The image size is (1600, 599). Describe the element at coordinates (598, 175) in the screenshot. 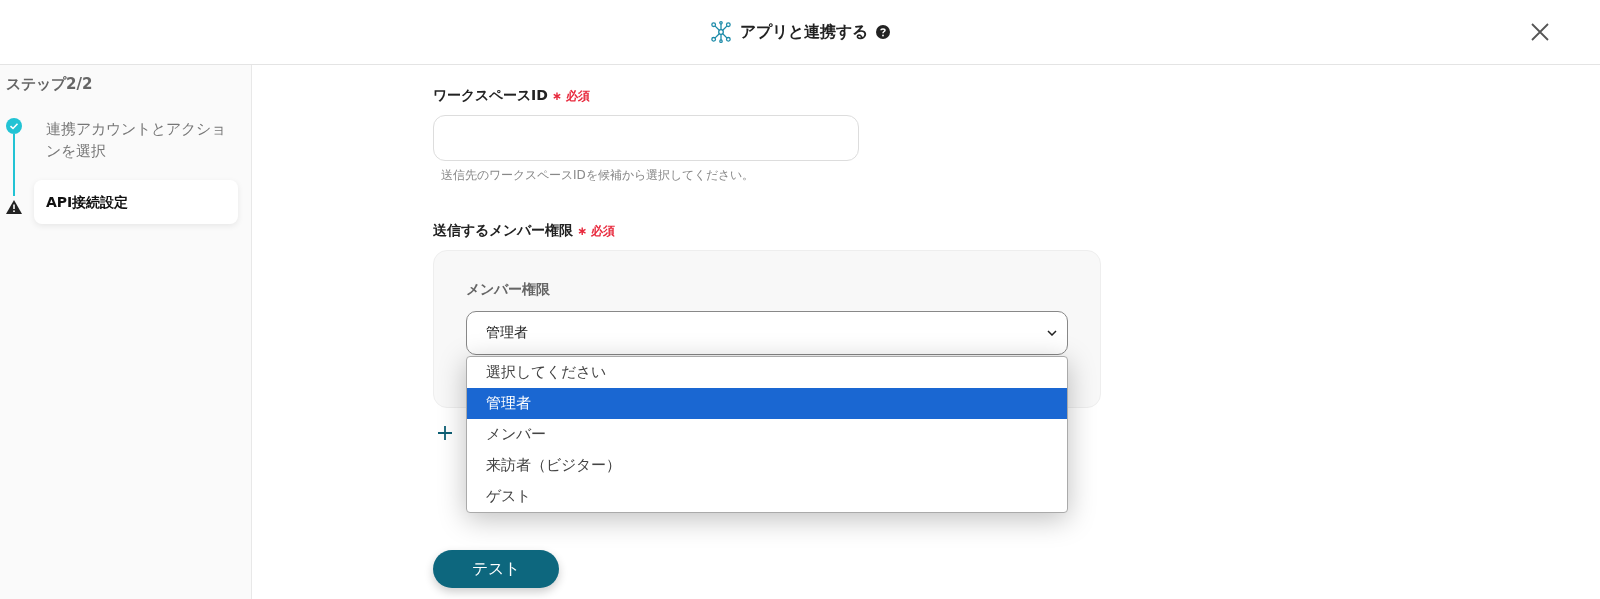

I see `help-text: 送信先のワークスペースIDを候補から選択してください。` at that location.